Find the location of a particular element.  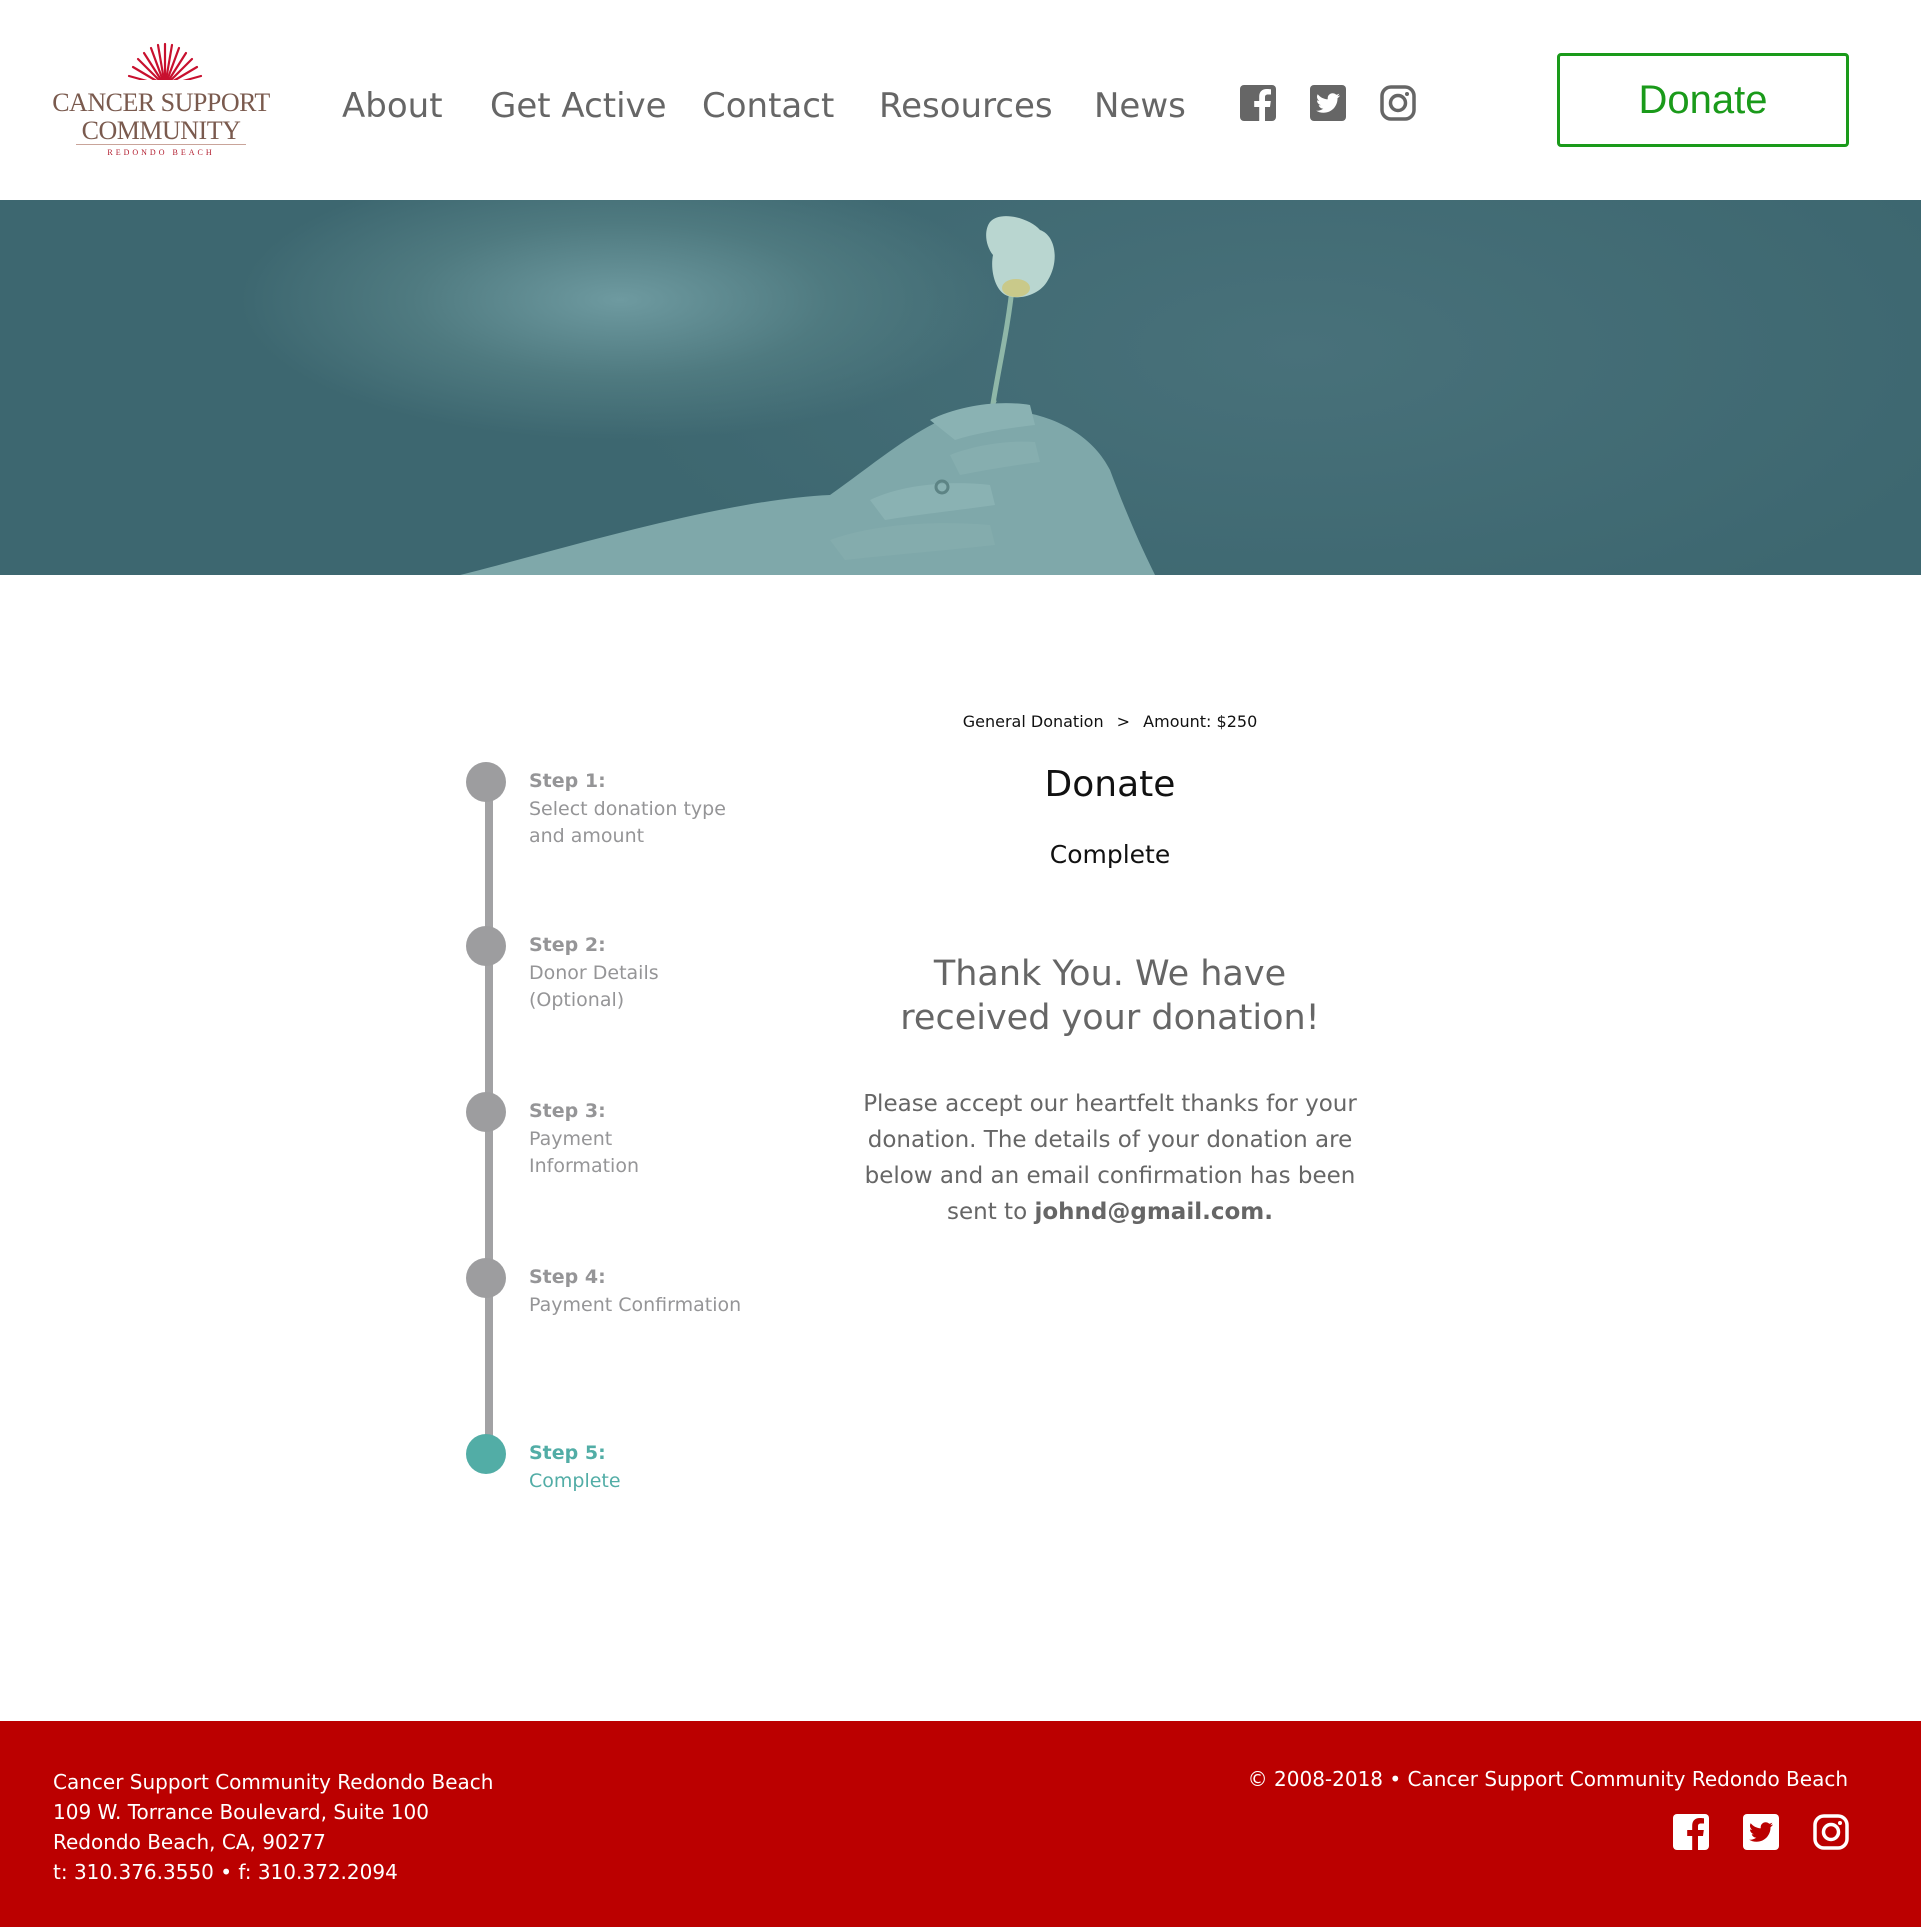

step-3-dot is located at coordinates (486, 1112).